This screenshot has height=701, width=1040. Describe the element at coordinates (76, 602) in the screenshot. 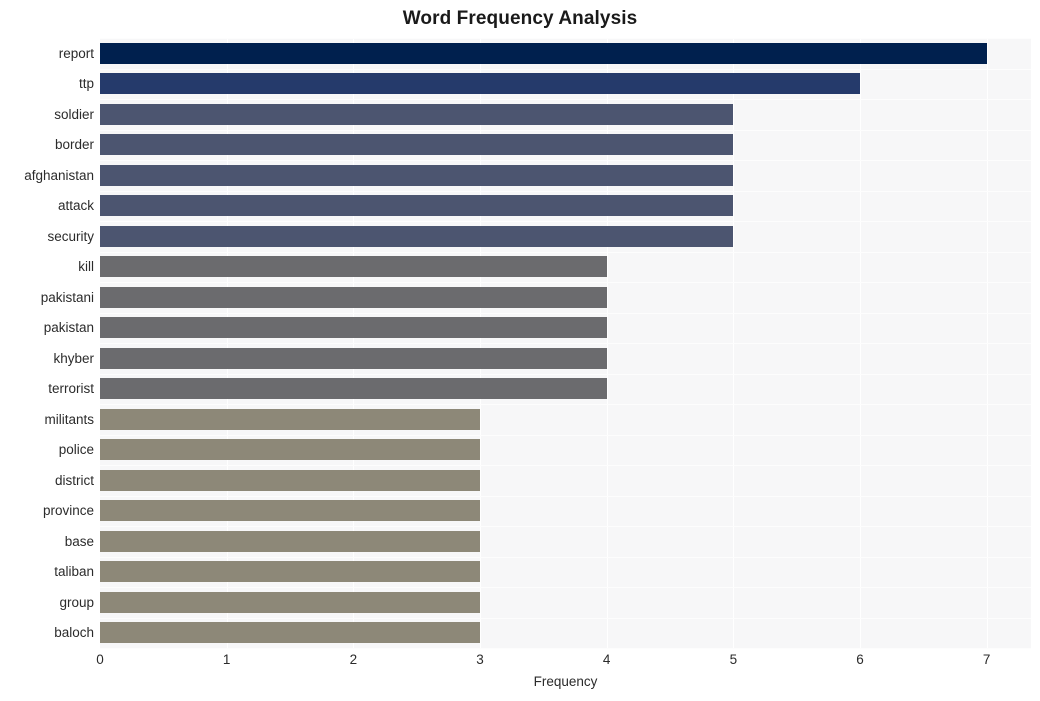

I see `y-axis-label: group` at that location.